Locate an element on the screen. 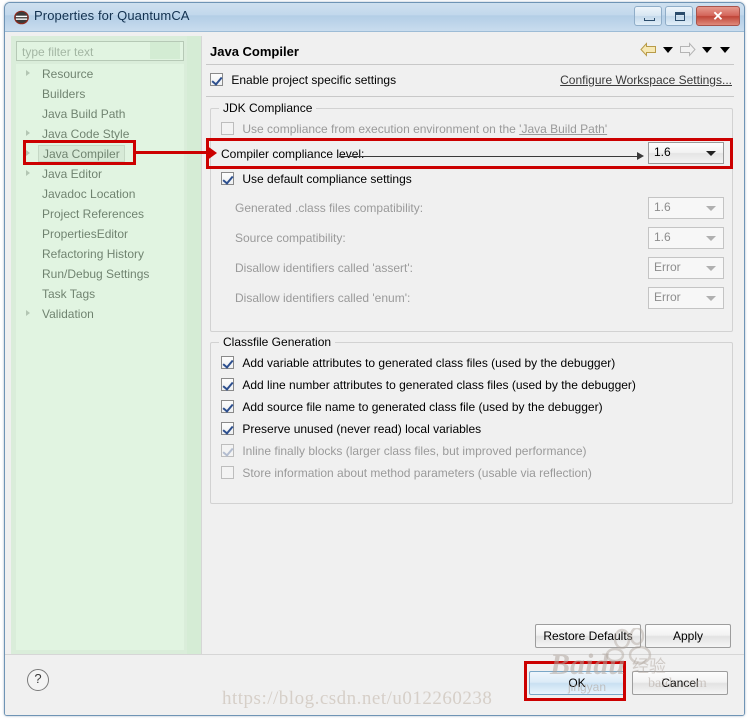  apply-button: Apply is located at coordinates (688, 636).